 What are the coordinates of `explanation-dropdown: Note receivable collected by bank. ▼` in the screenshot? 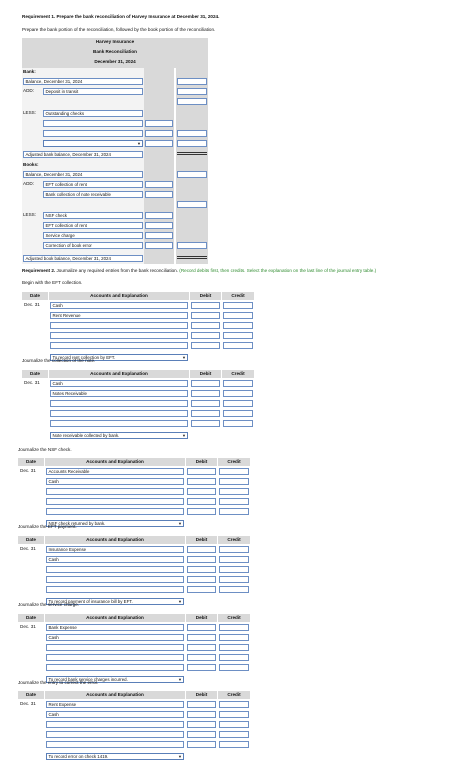 It's located at (119, 435).